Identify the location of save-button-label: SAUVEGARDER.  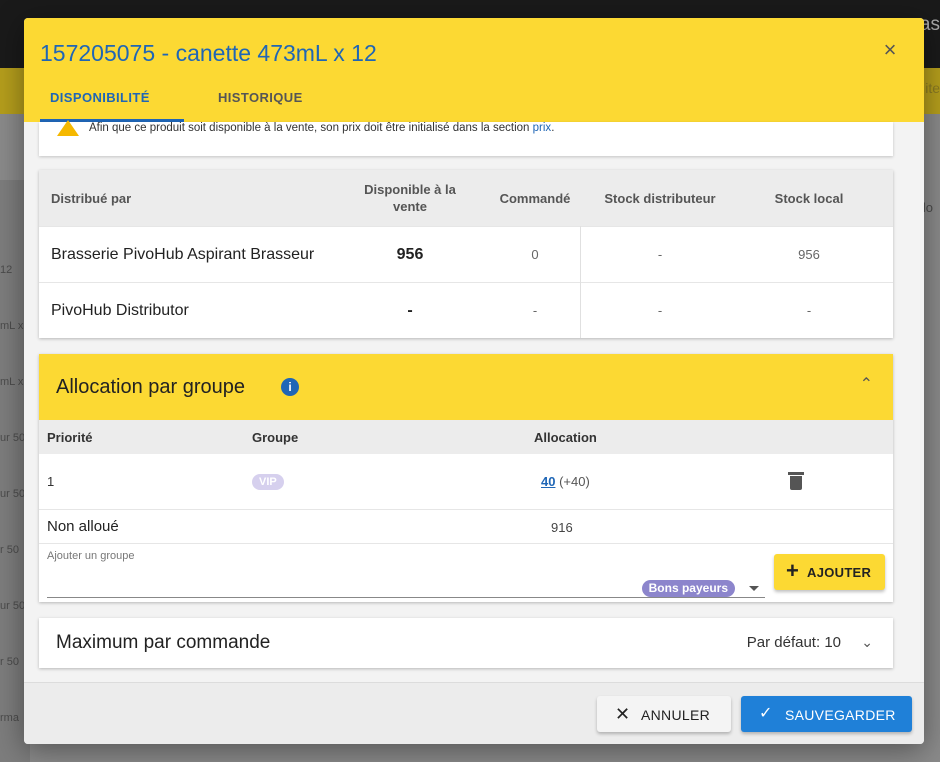
(840, 715).